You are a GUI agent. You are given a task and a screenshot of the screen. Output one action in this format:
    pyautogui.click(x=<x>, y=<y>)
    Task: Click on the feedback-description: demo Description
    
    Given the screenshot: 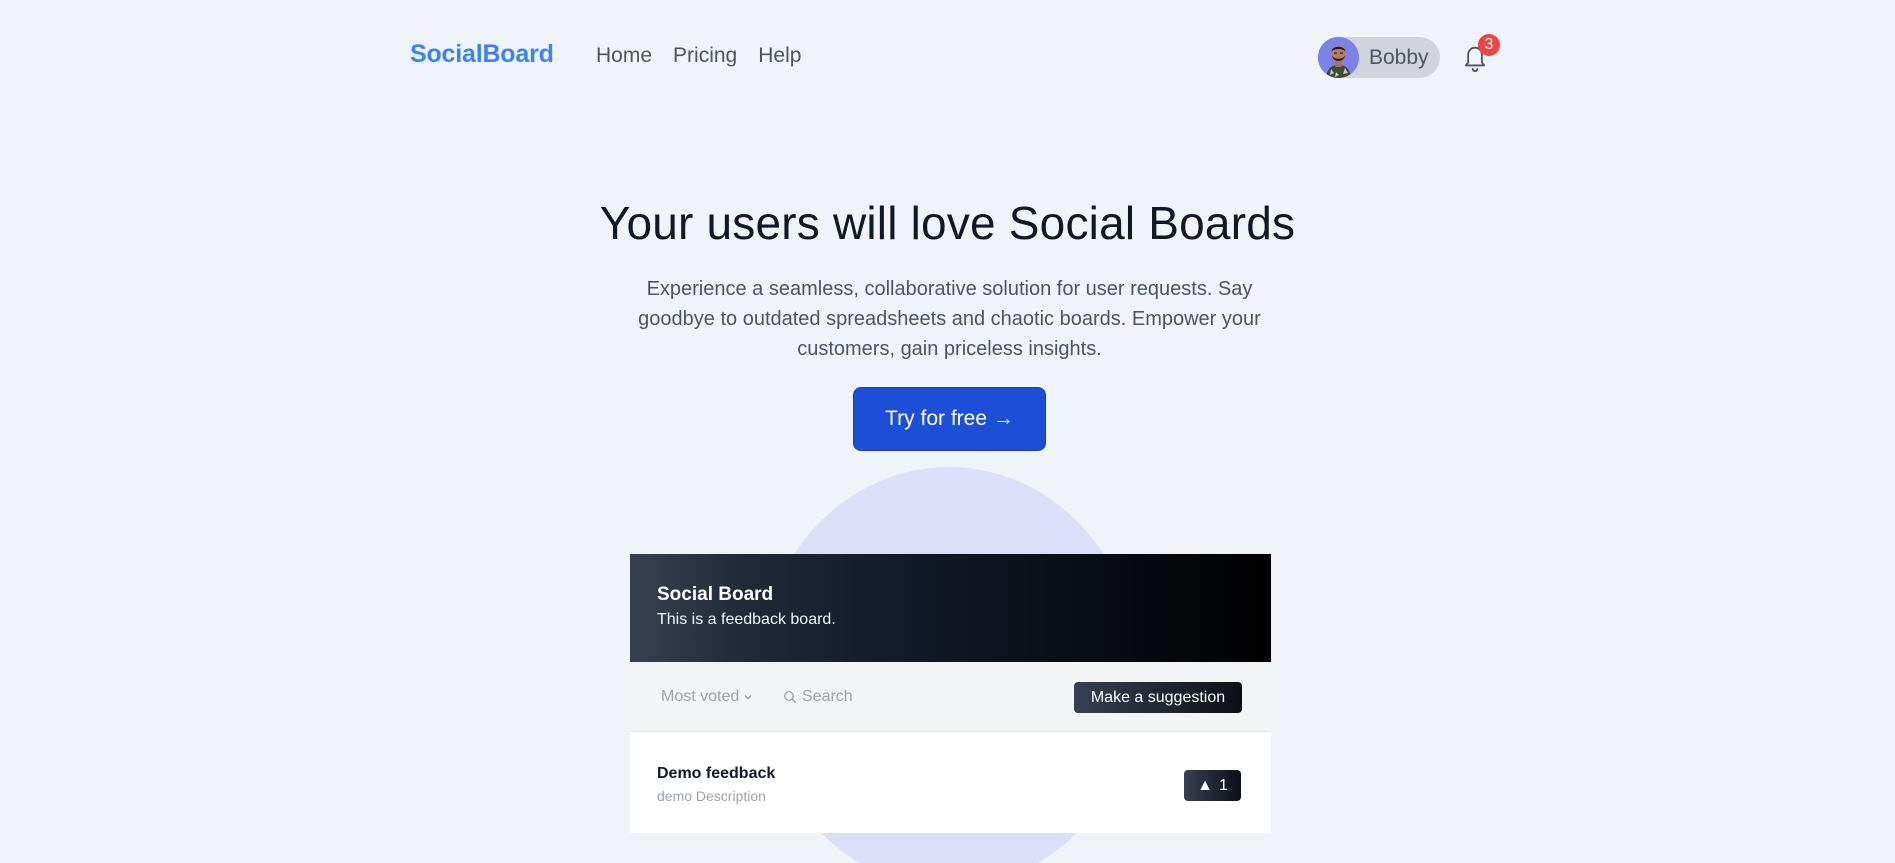 What is the action you would take?
    pyautogui.click(x=711, y=796)
    